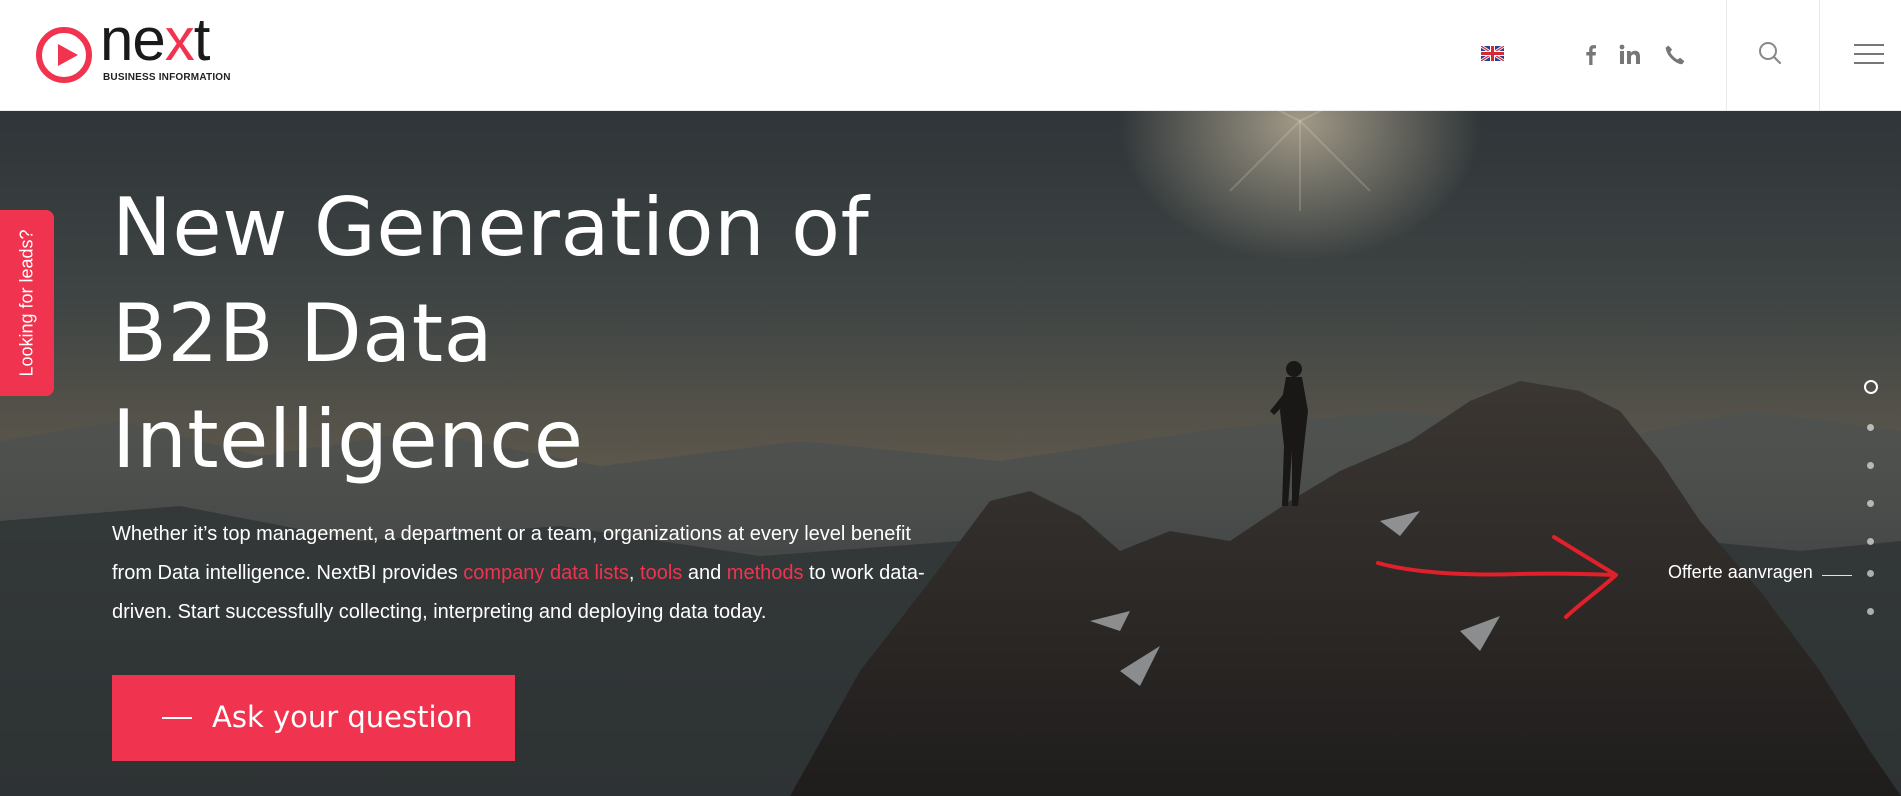 The image size is (1901, 796). I want to click on linkedin-icon, so click(1630, 55).